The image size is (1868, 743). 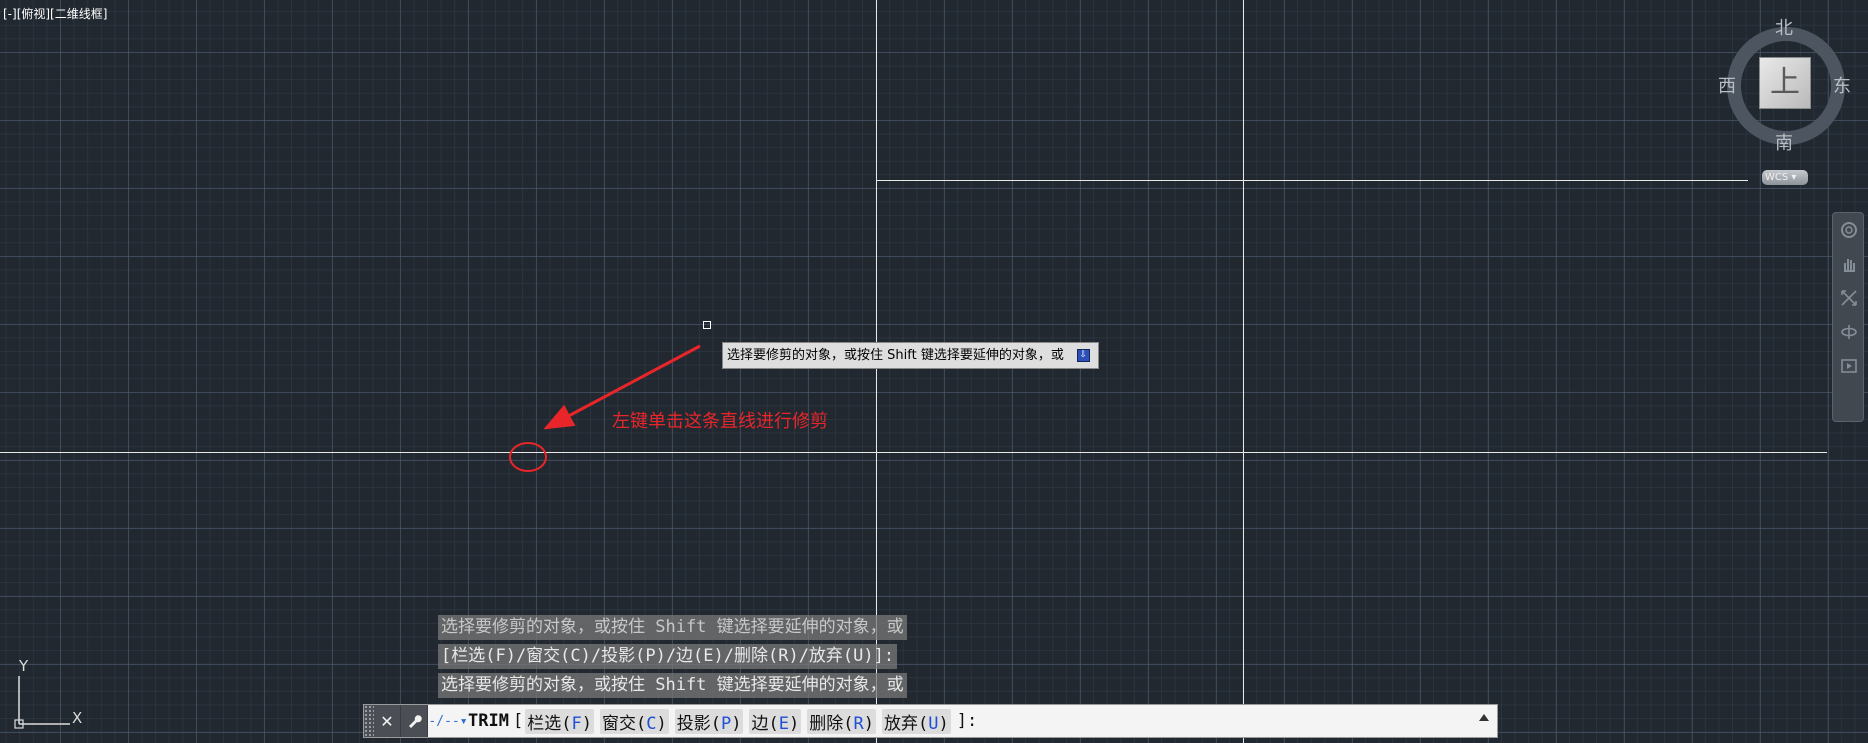 What do you see at coordinates (1784, 142) in the screenshot?
I see `compass-south: 南` at bounding box center [1784, 142].